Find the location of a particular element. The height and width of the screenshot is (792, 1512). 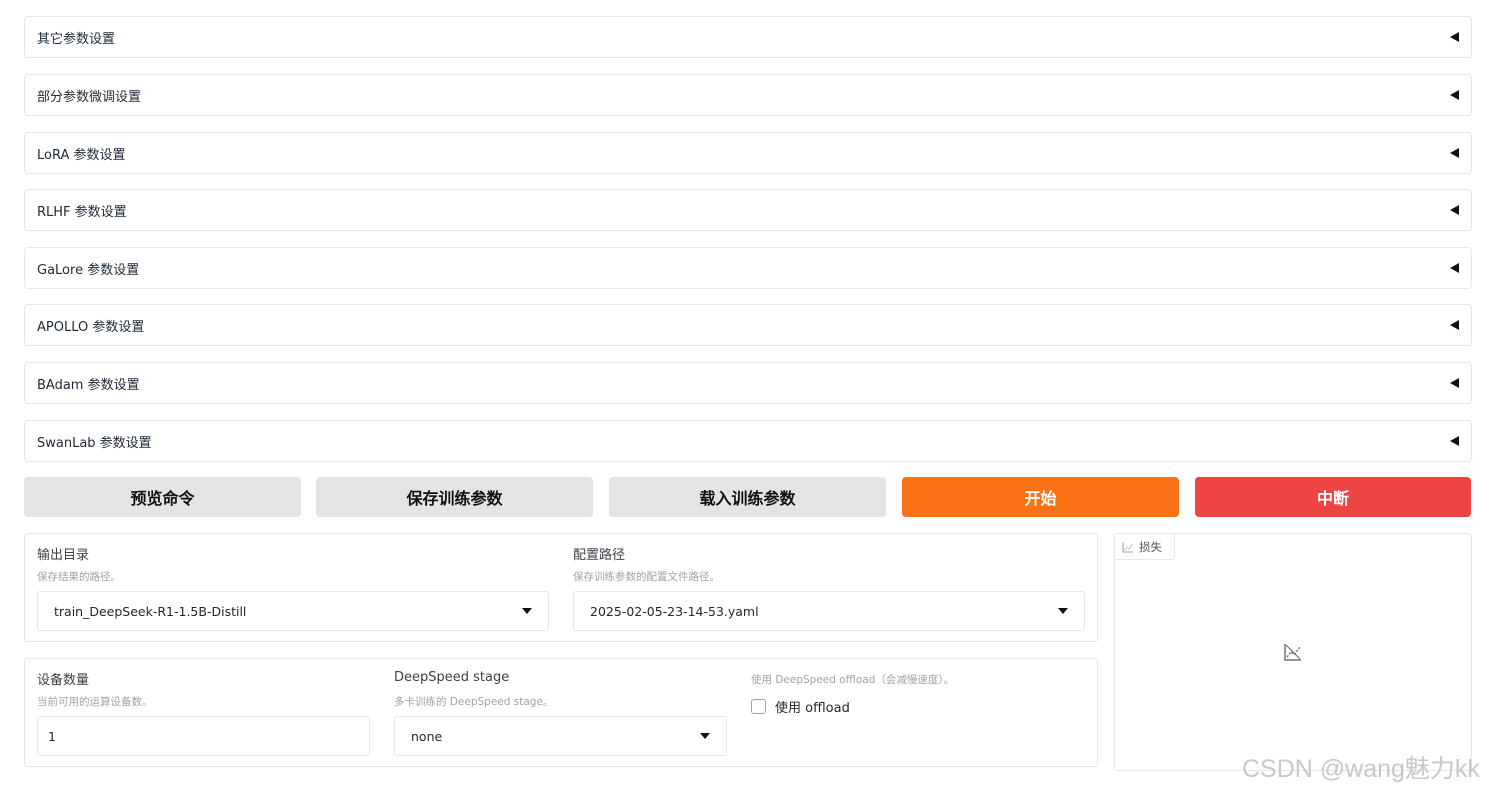

accordion-freeze-settings: 部分参数微调设置 is located at coordinates (748, 95).